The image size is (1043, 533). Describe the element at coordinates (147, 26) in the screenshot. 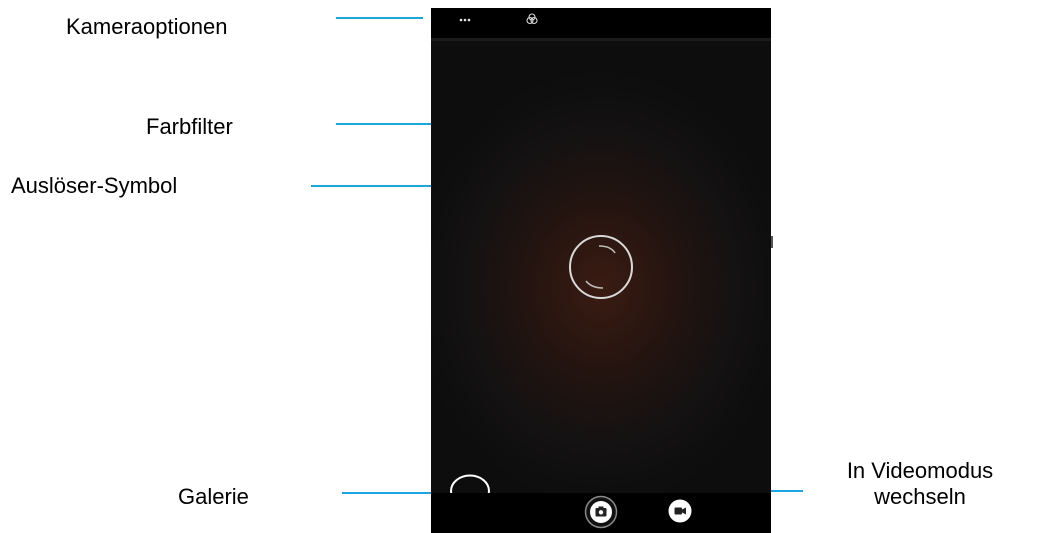

I see `callout-camera-options: Kameraoptionen` at that location.